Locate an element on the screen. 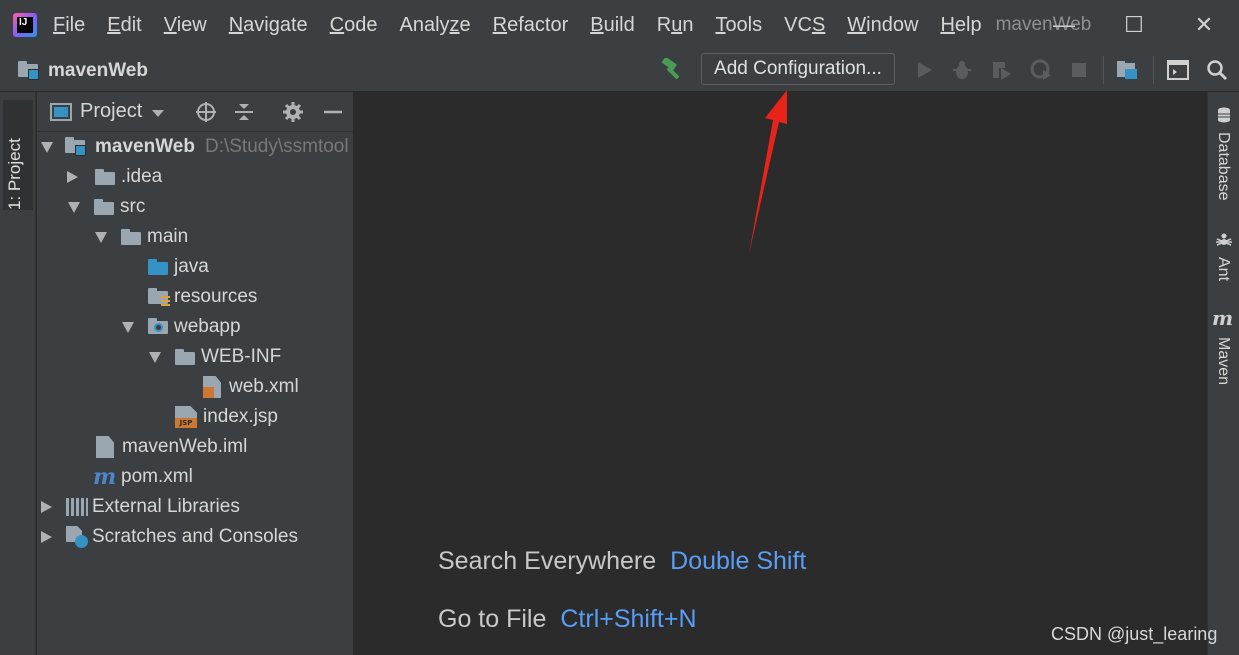  chevron-down-icon is located at coordinates (158, 113).